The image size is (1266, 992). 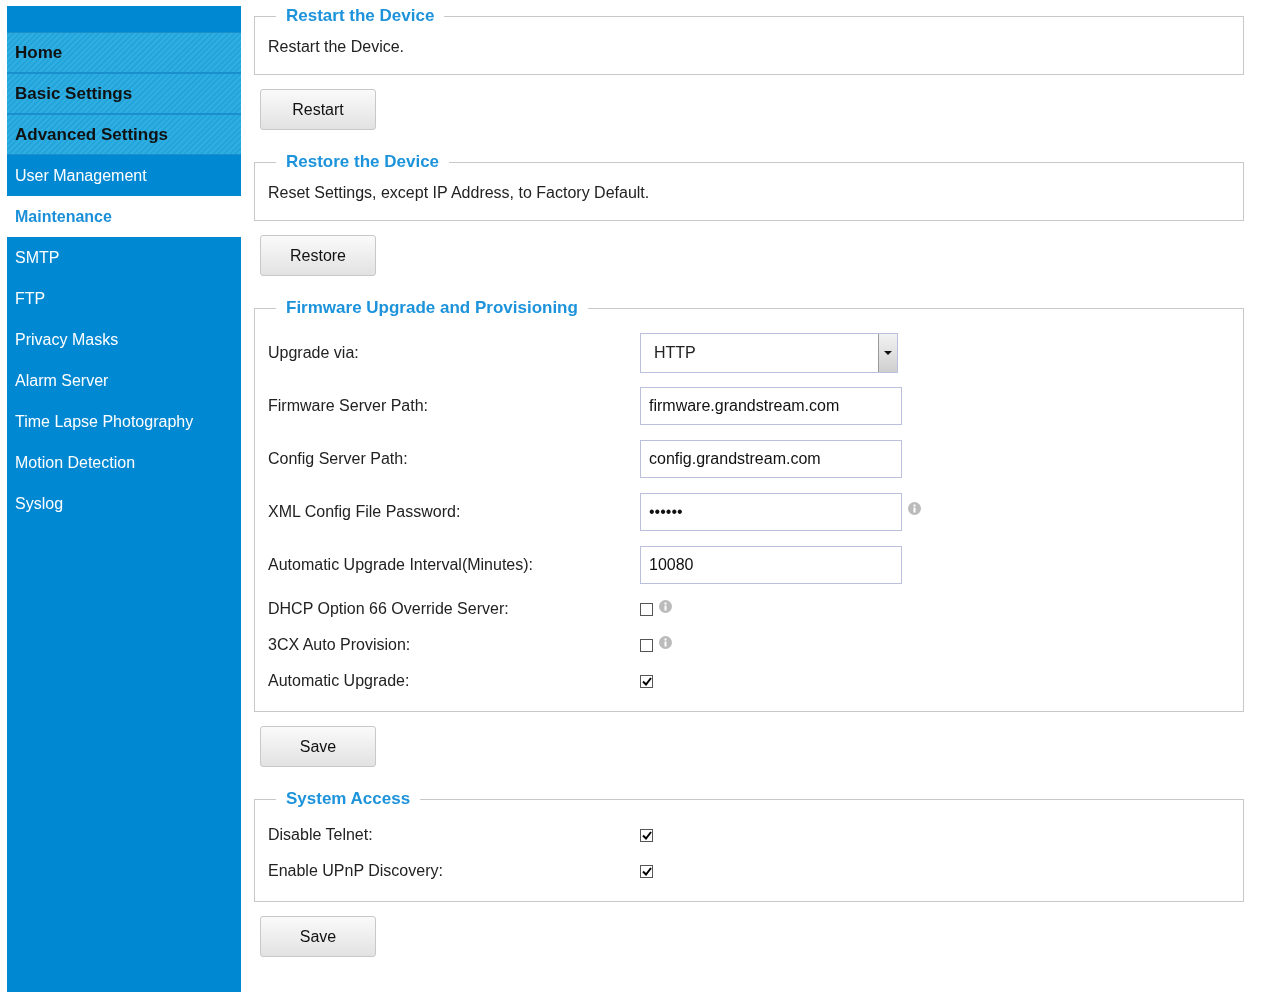 What do you see at coordinates (339, 681) in the screenshot?
I see `field-label: Automatic Upgrade:` at bounding box center [339, 681].